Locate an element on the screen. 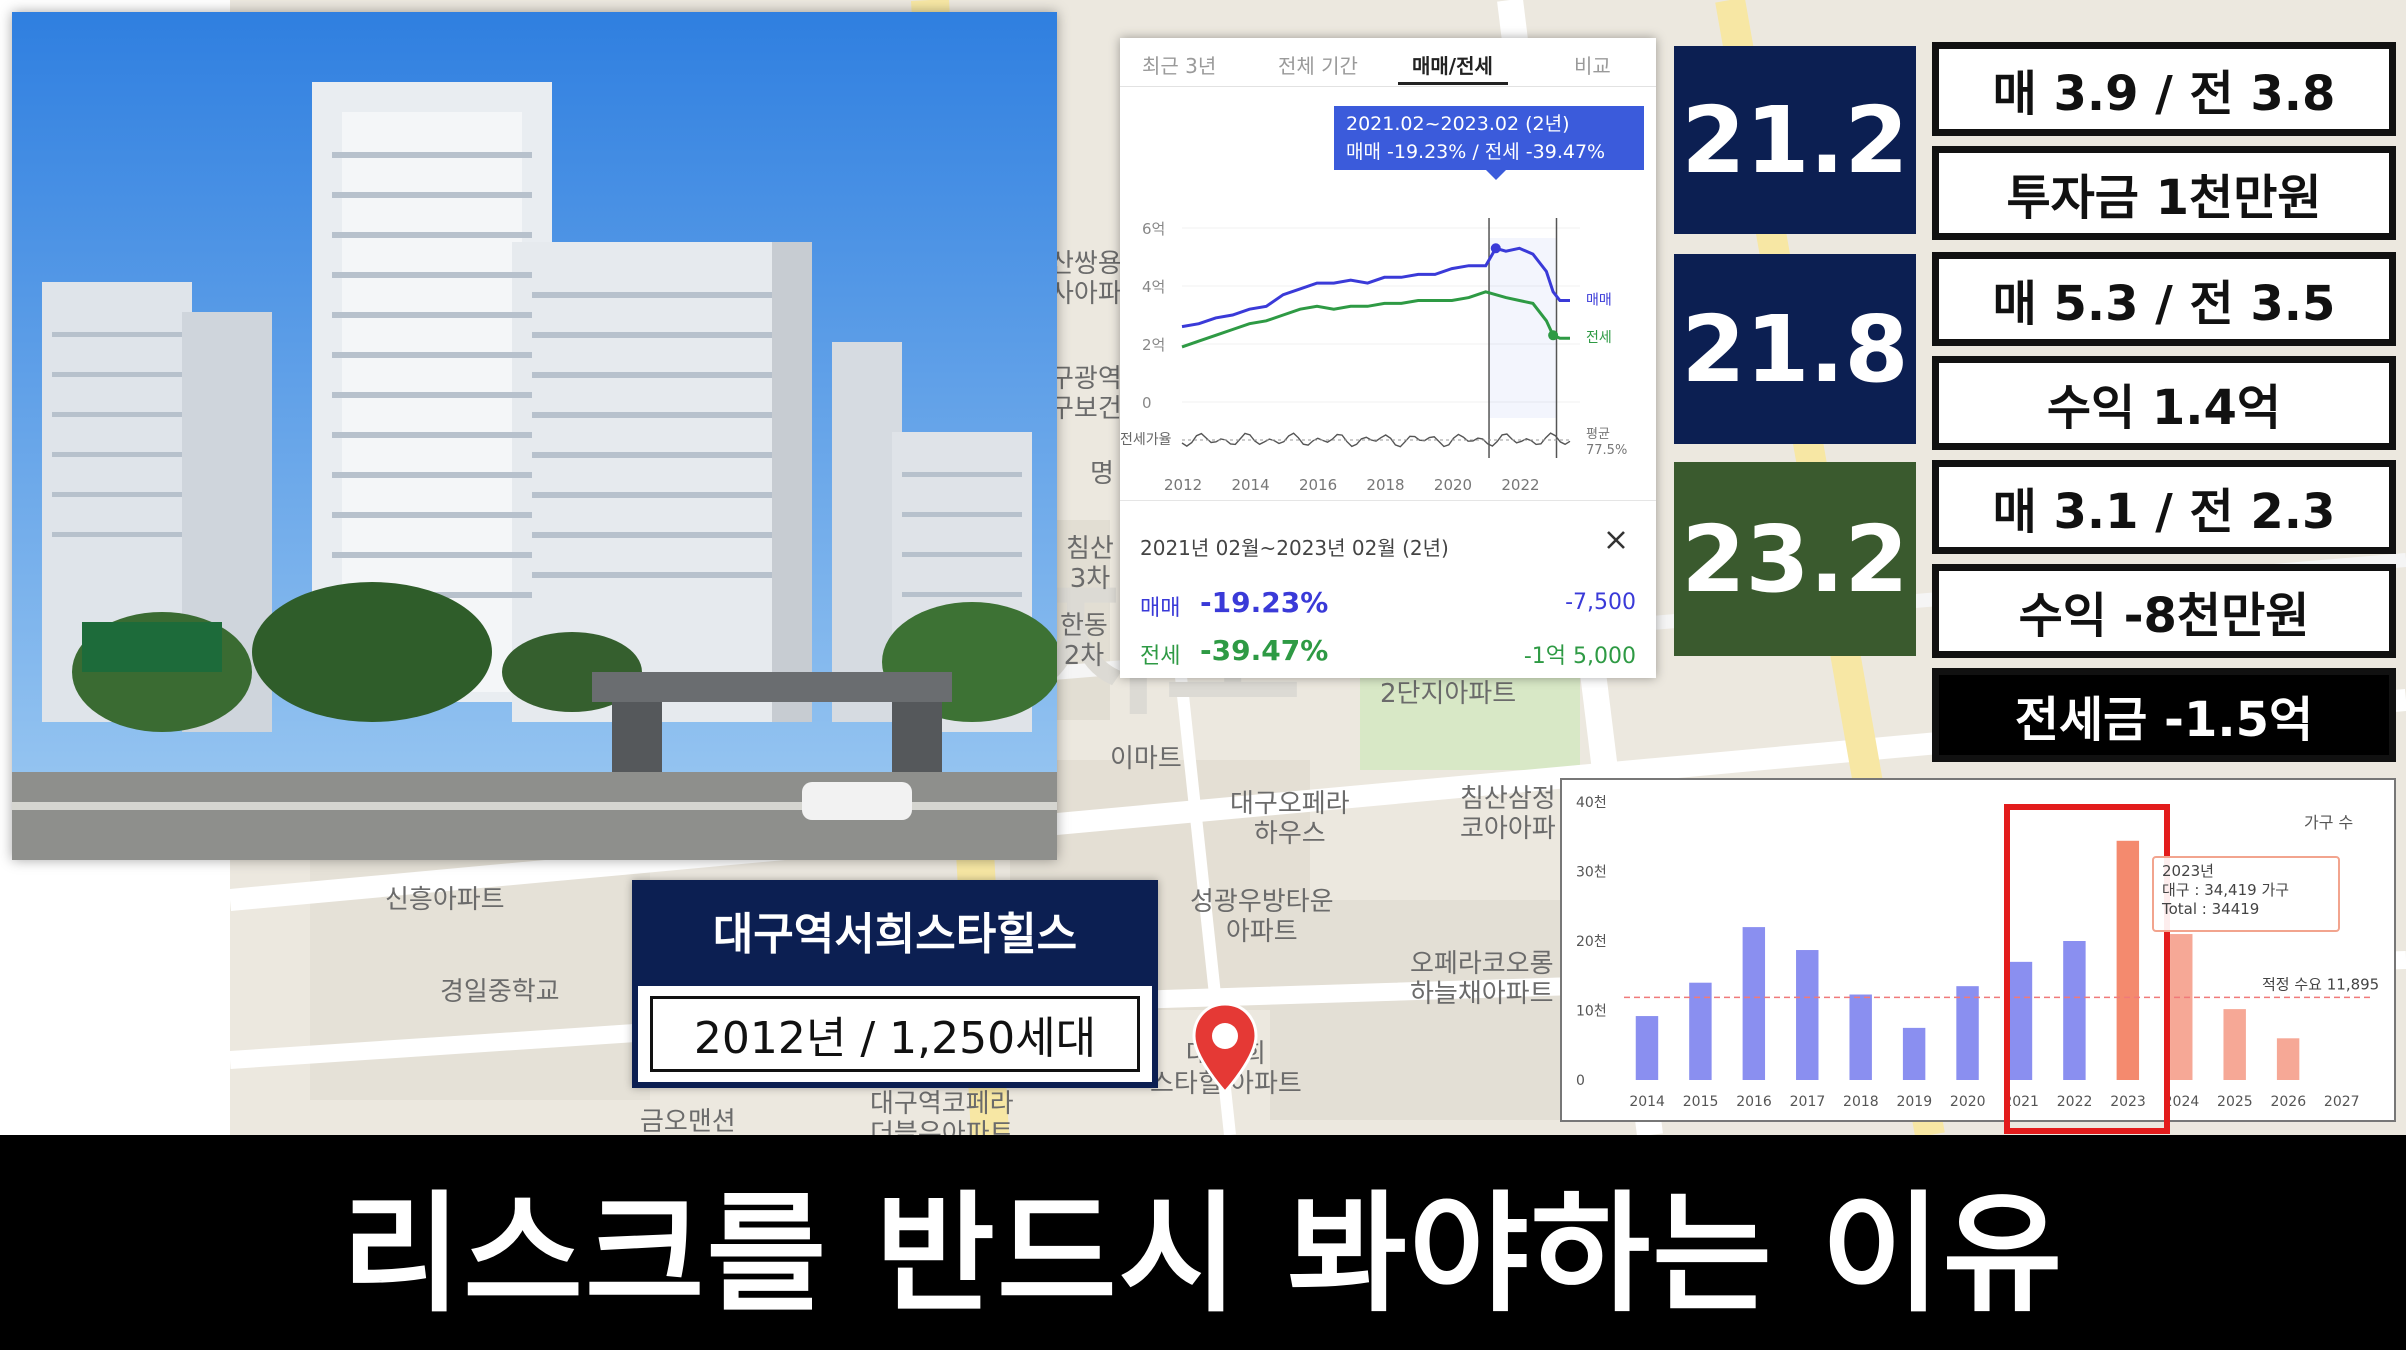  score-value: 21.8 is located at coordinates (1795, 349).